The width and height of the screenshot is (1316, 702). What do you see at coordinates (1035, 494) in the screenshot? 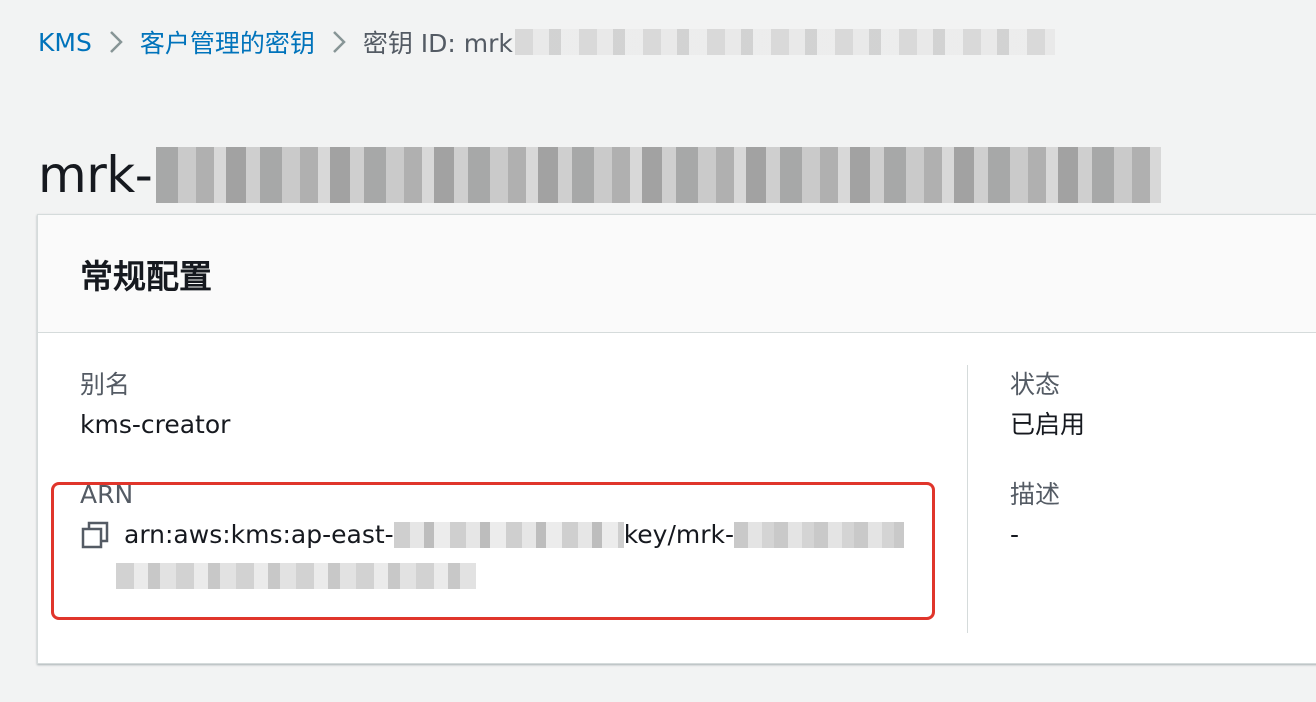
I see `description-label: 描述` at bounding box center [1035, 494].